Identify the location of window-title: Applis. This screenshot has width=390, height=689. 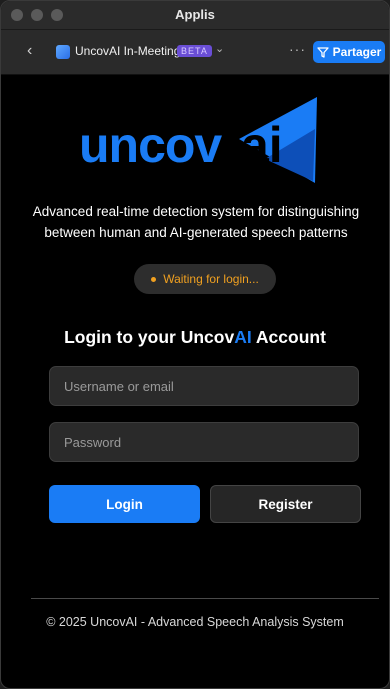
(195, 14).